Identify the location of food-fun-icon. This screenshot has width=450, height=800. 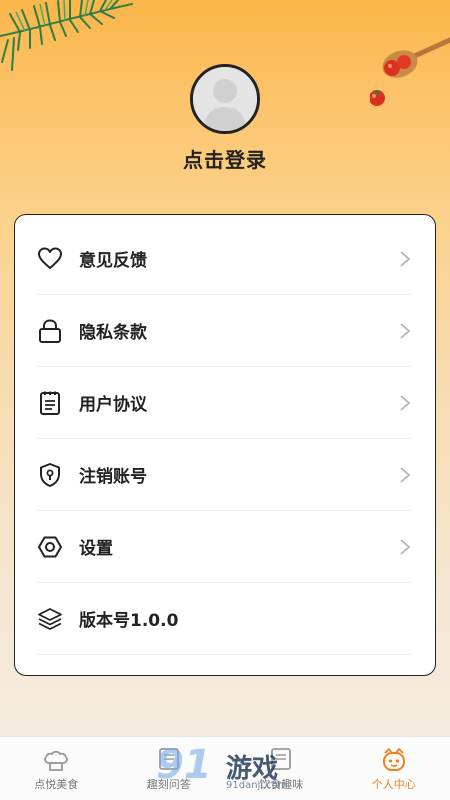
(281, 759).